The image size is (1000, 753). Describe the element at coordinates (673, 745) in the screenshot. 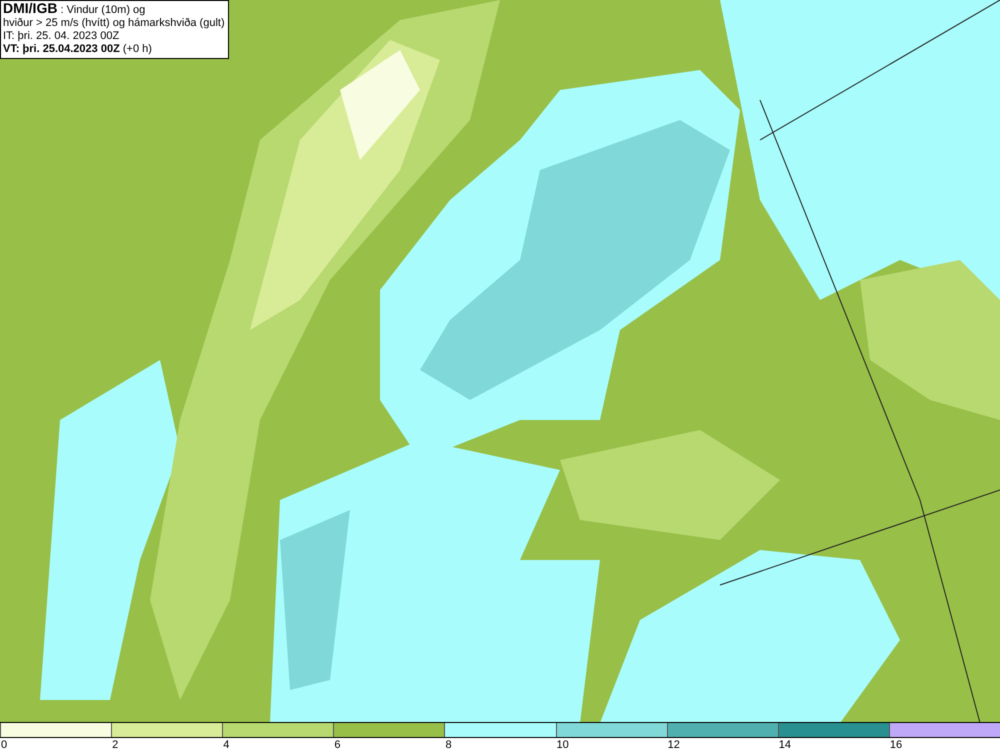

I see `scale-tick-label: 12` at that location.